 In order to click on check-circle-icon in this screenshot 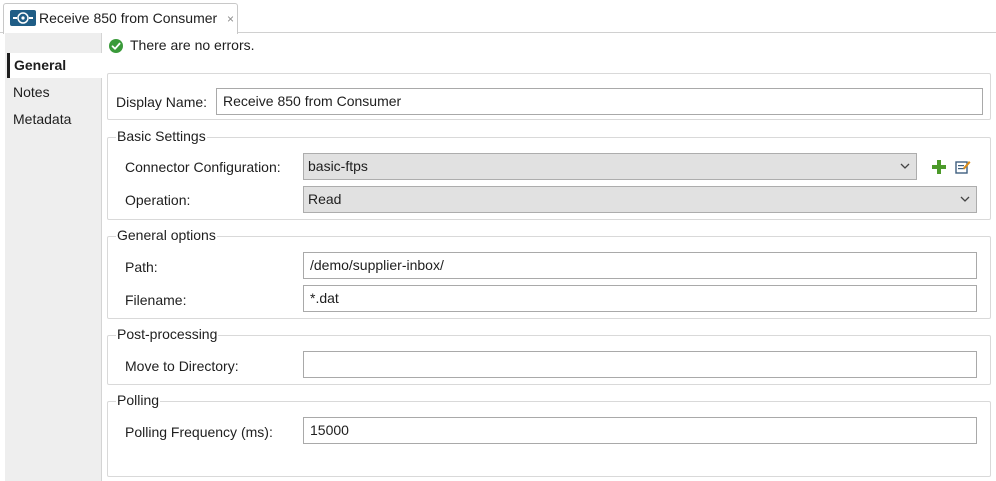, I will do `click(116, 46)`.